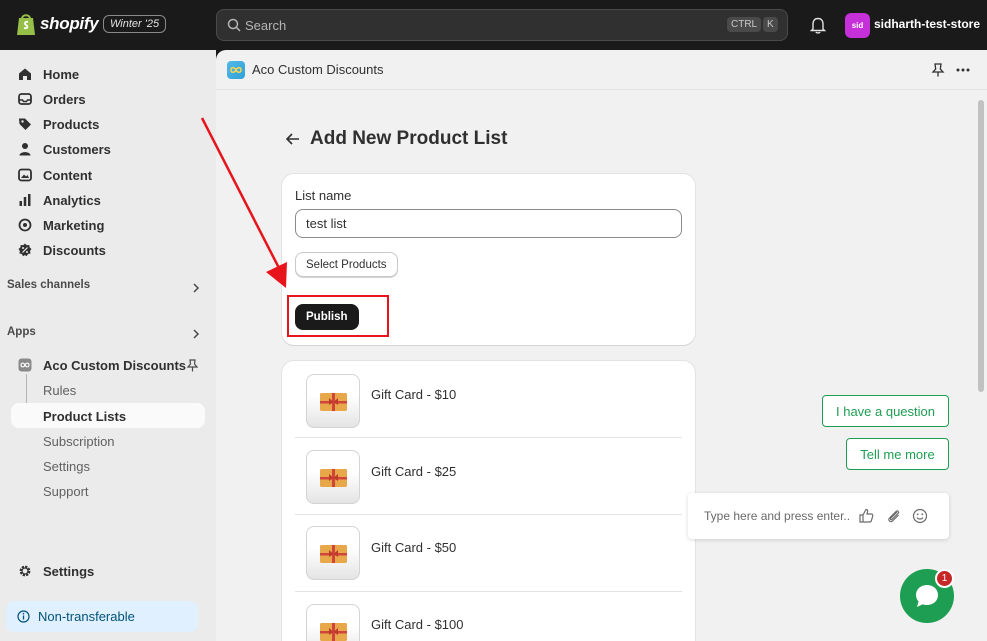 This screenshot has height=641, width=987. Describe the element at coordinates (69, 571) in the screenshot. I see `sidebar-item-label: Settings` at that location.